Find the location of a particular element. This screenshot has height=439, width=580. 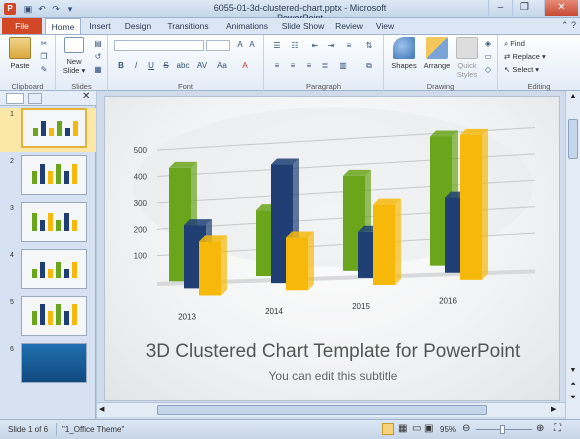

slide-number: 2 is located at coordinates (12, 161).